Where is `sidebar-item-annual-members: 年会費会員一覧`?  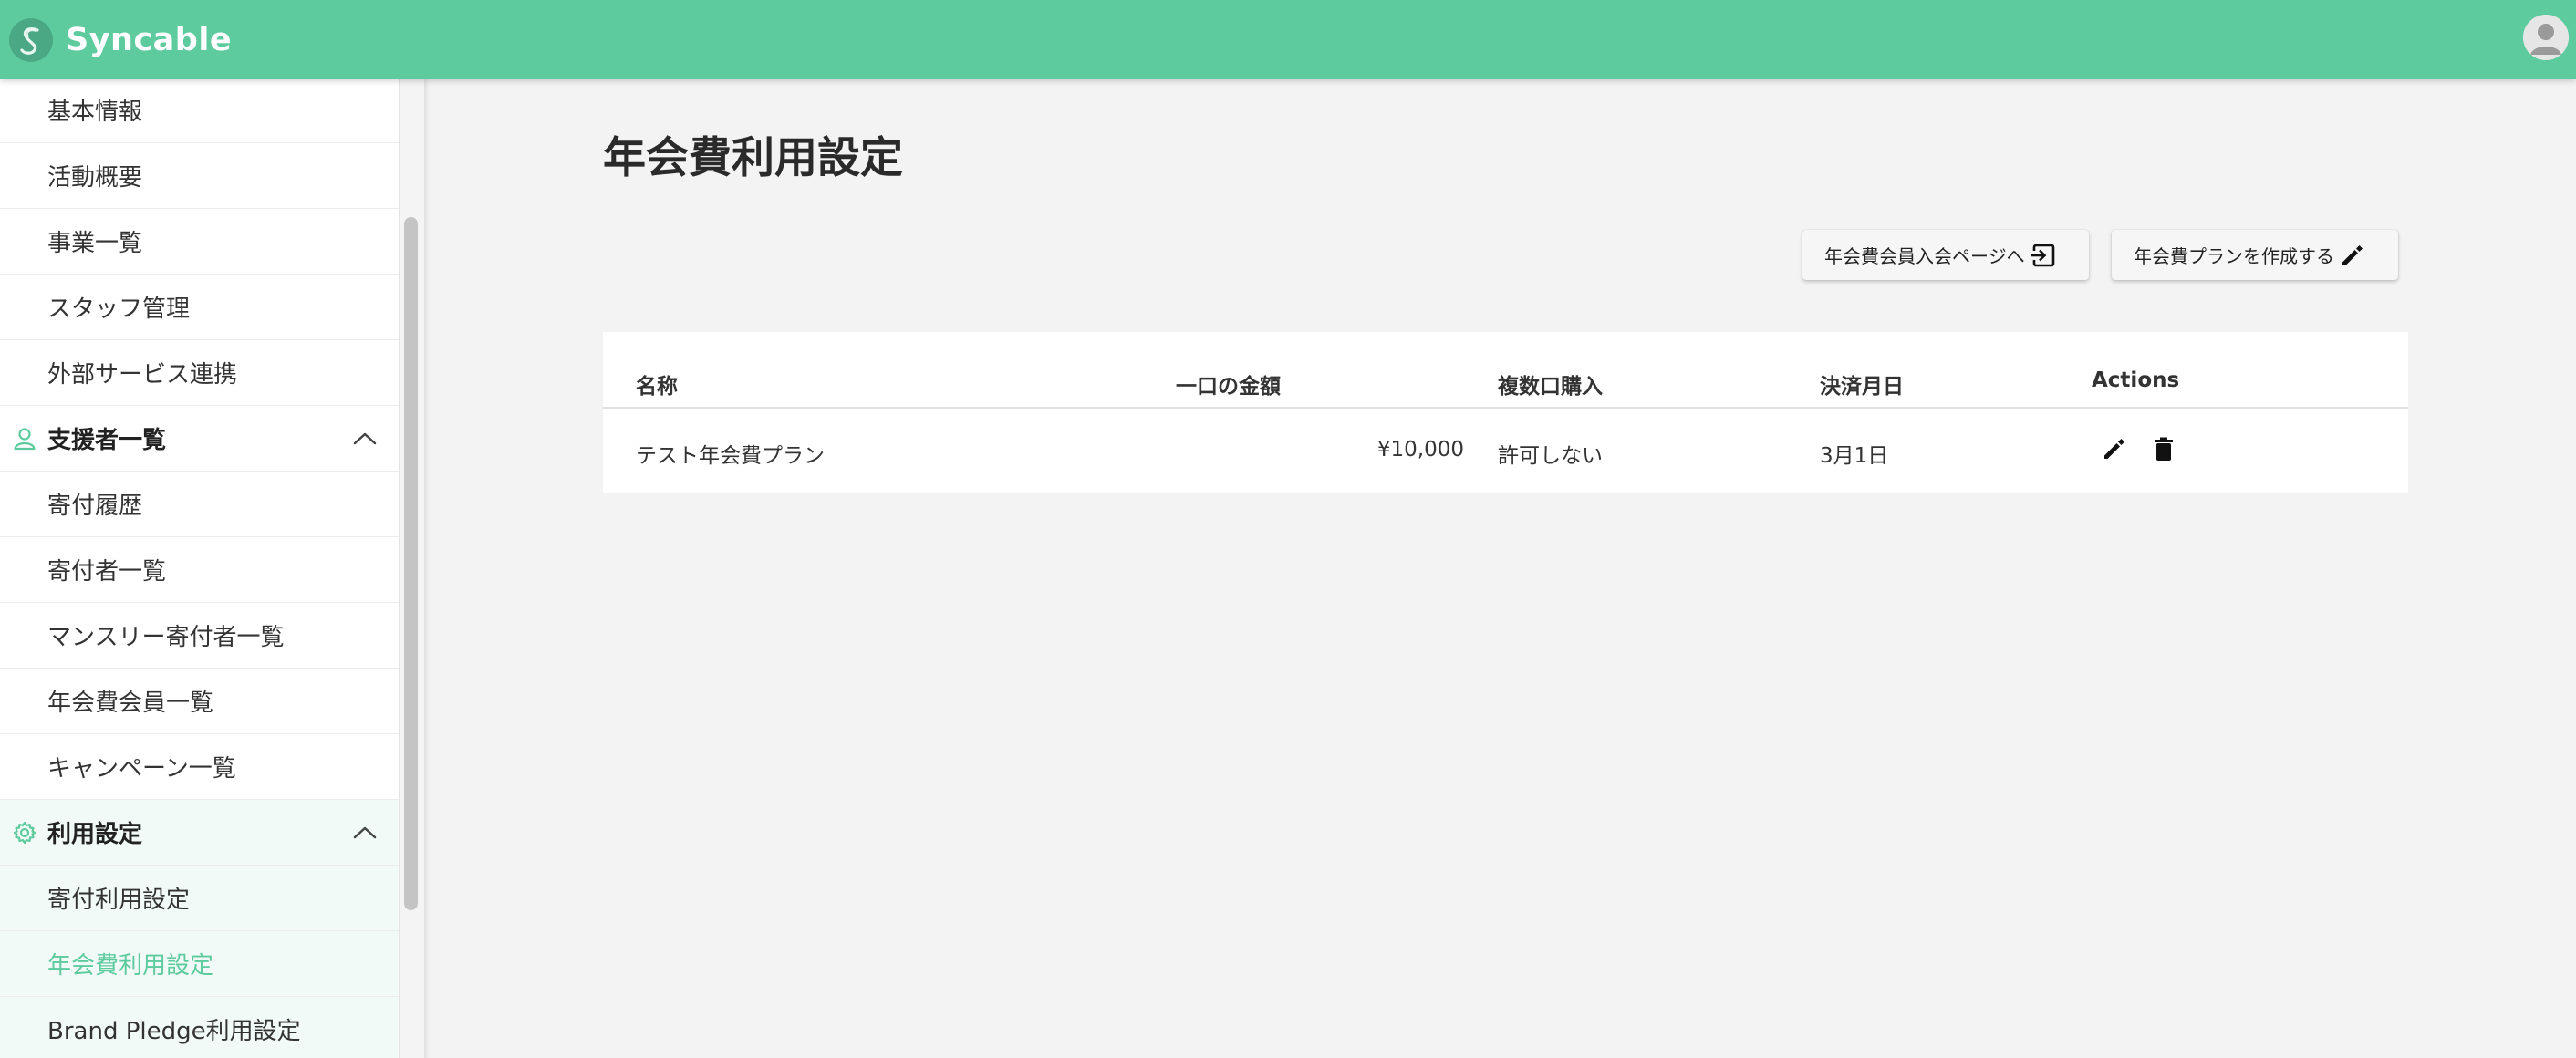
sidebar-item-annual-members: 年会費会員一覧 is located at coordinates (199, 701).